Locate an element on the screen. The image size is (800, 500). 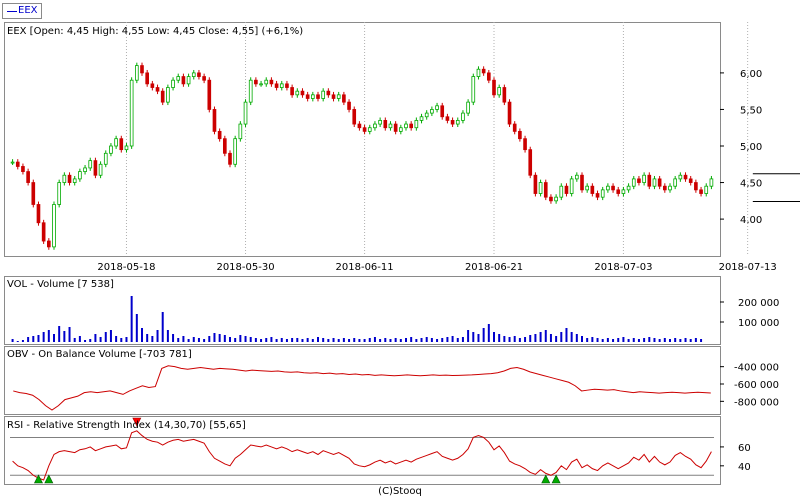
price-xtick-label: 2018-07-13 is located at coordinates (748, 267).